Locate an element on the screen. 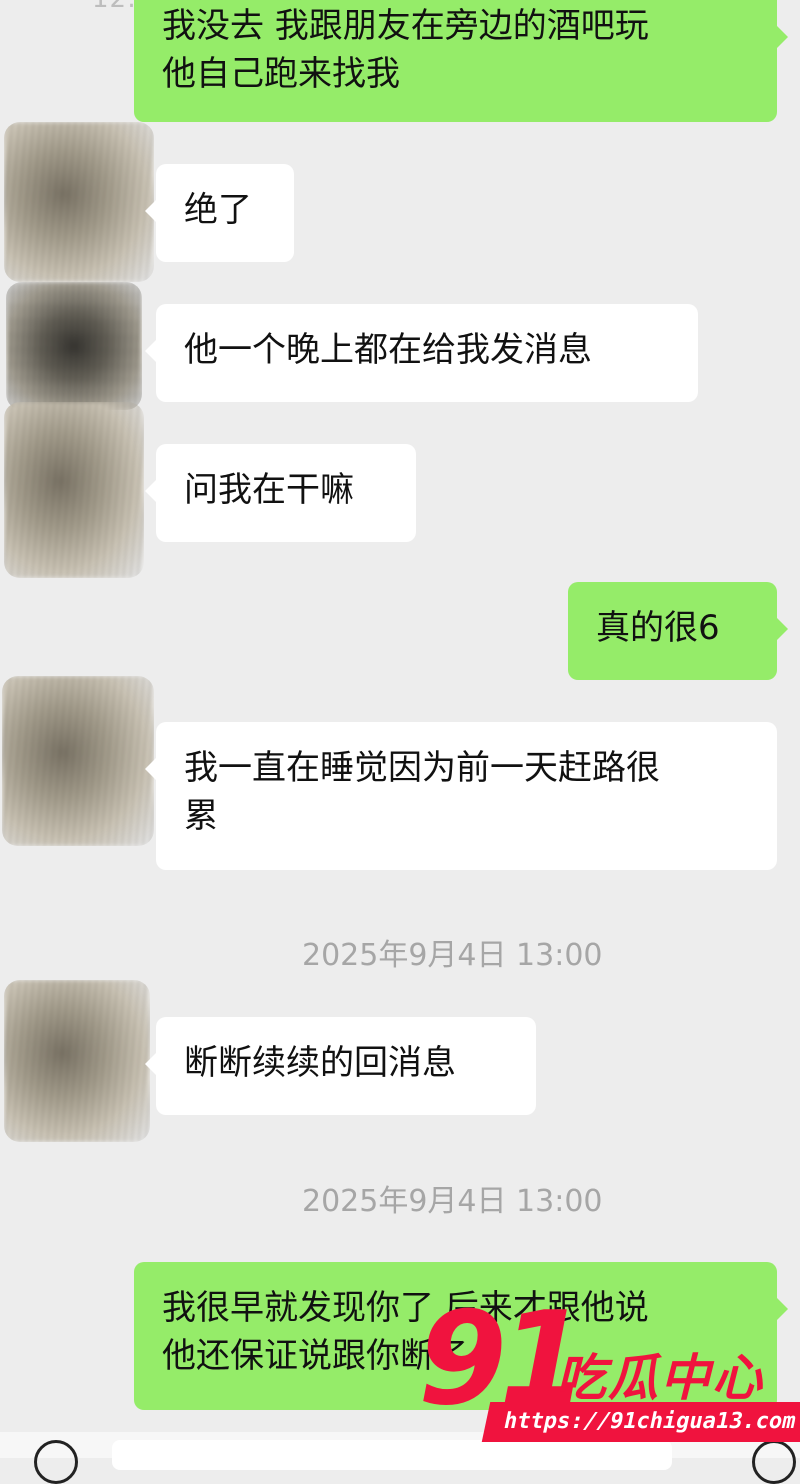 This screenshot has width=800, height=1484. message-bubble-incoming: 问我在干嘛 is located at coordinates (280, 493).